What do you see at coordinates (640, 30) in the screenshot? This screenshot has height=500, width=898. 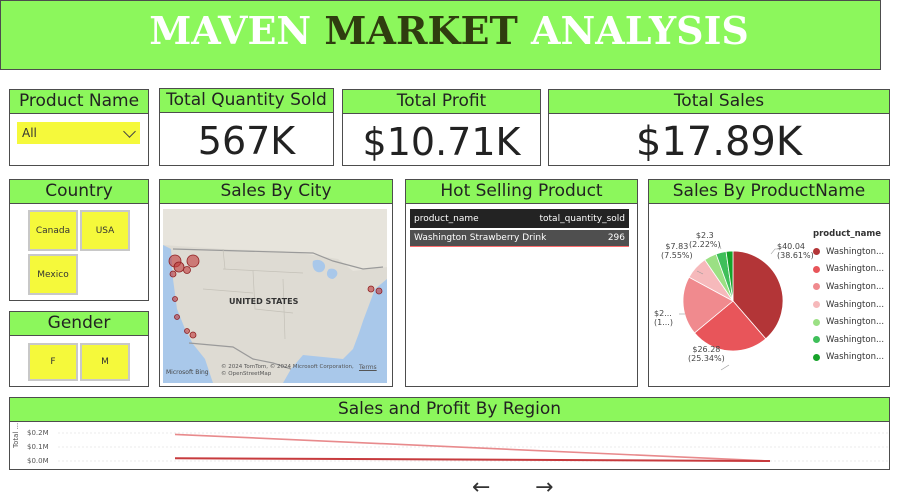 I see `title-word-3: ANALYSIS` at bounding box center [640, 30].